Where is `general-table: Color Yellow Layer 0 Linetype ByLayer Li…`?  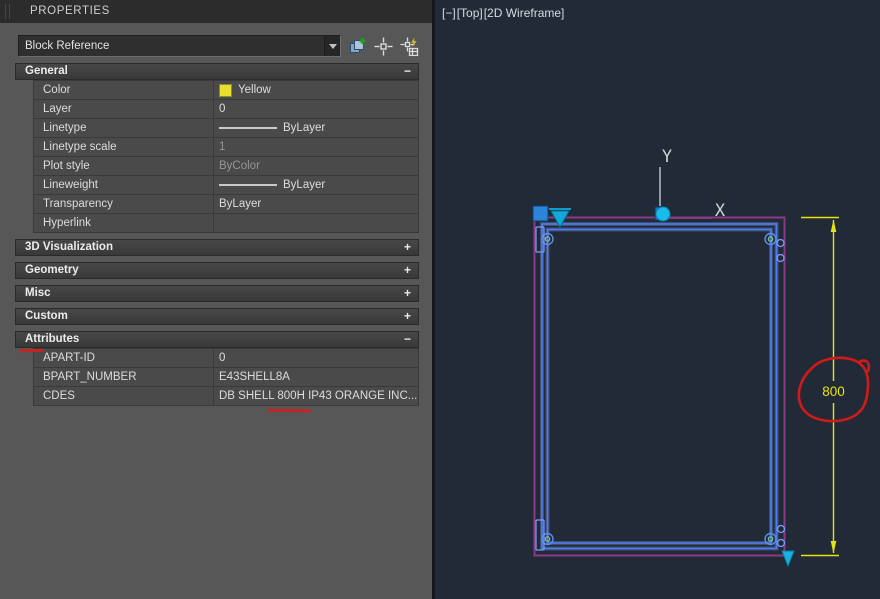
general-table: Color Yellow Layer 0 Linetype ByLayer Li… is located at coordinates (226, 156).